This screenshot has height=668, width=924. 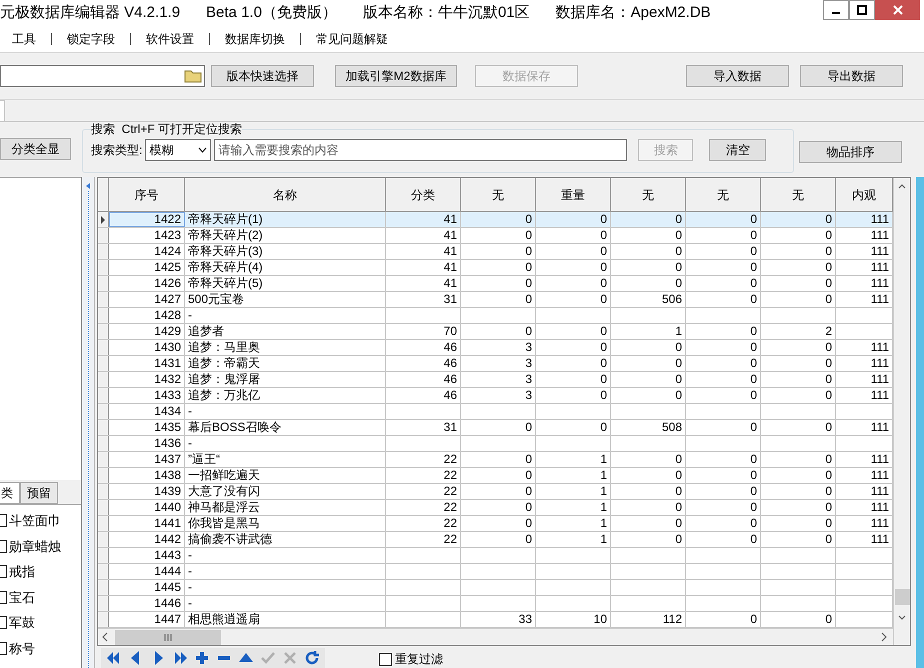 What do you see at coordinates (423, 267) in the screenshot?
I see `table-cell: 41` at bounding box center [423, 267].